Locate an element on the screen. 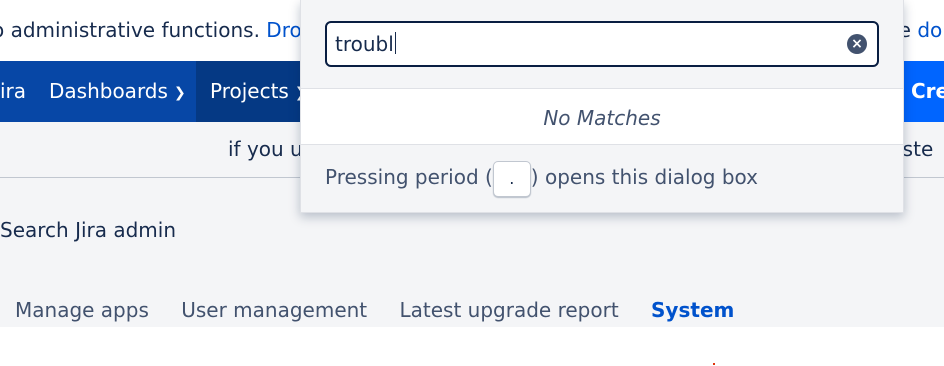  text-caret is located at coordinates (395, 43).